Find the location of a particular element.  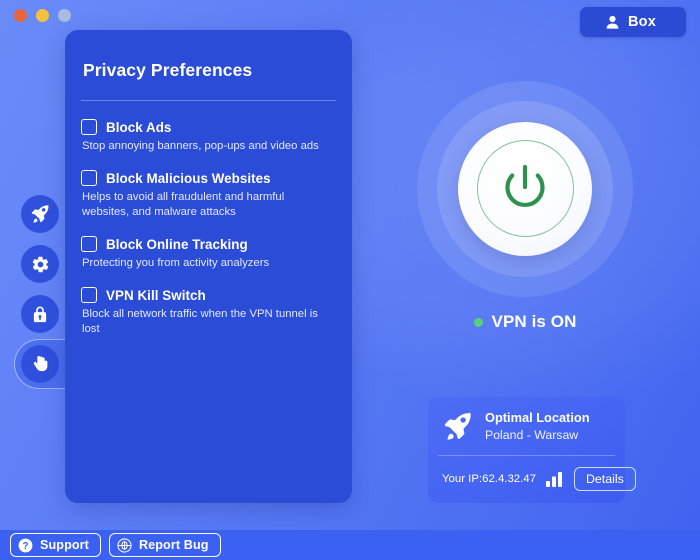

support-button: ? Support is located at coordinates (55, 545).